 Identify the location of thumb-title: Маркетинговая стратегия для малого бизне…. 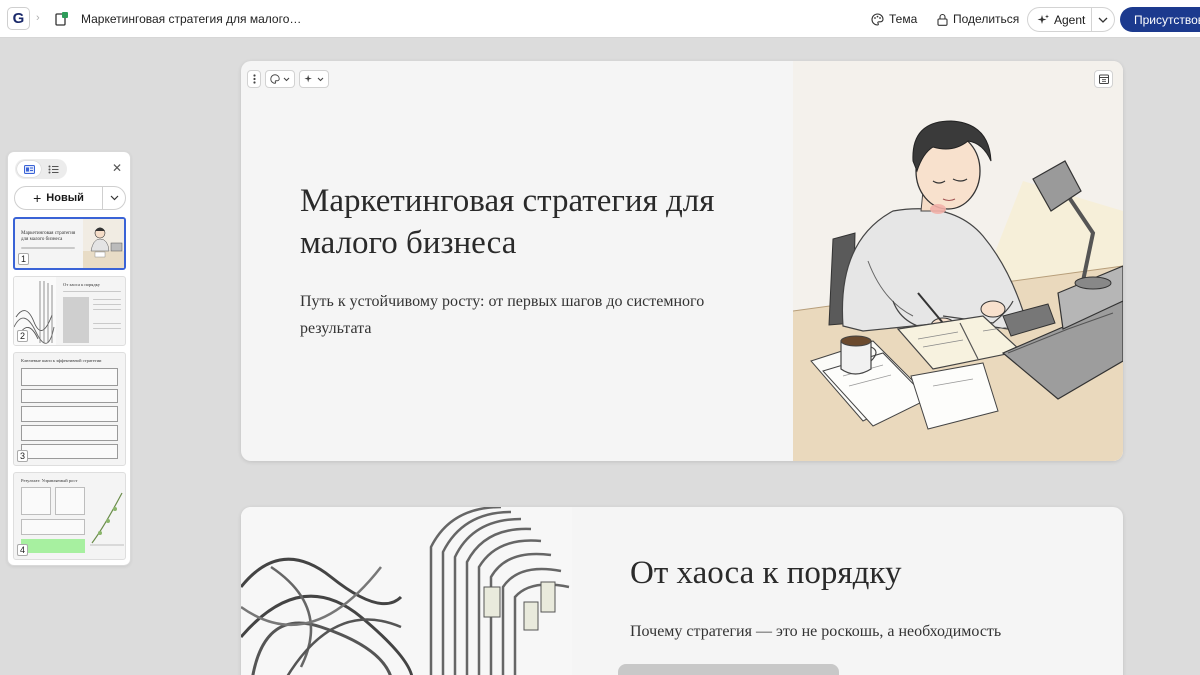
(48, 236).